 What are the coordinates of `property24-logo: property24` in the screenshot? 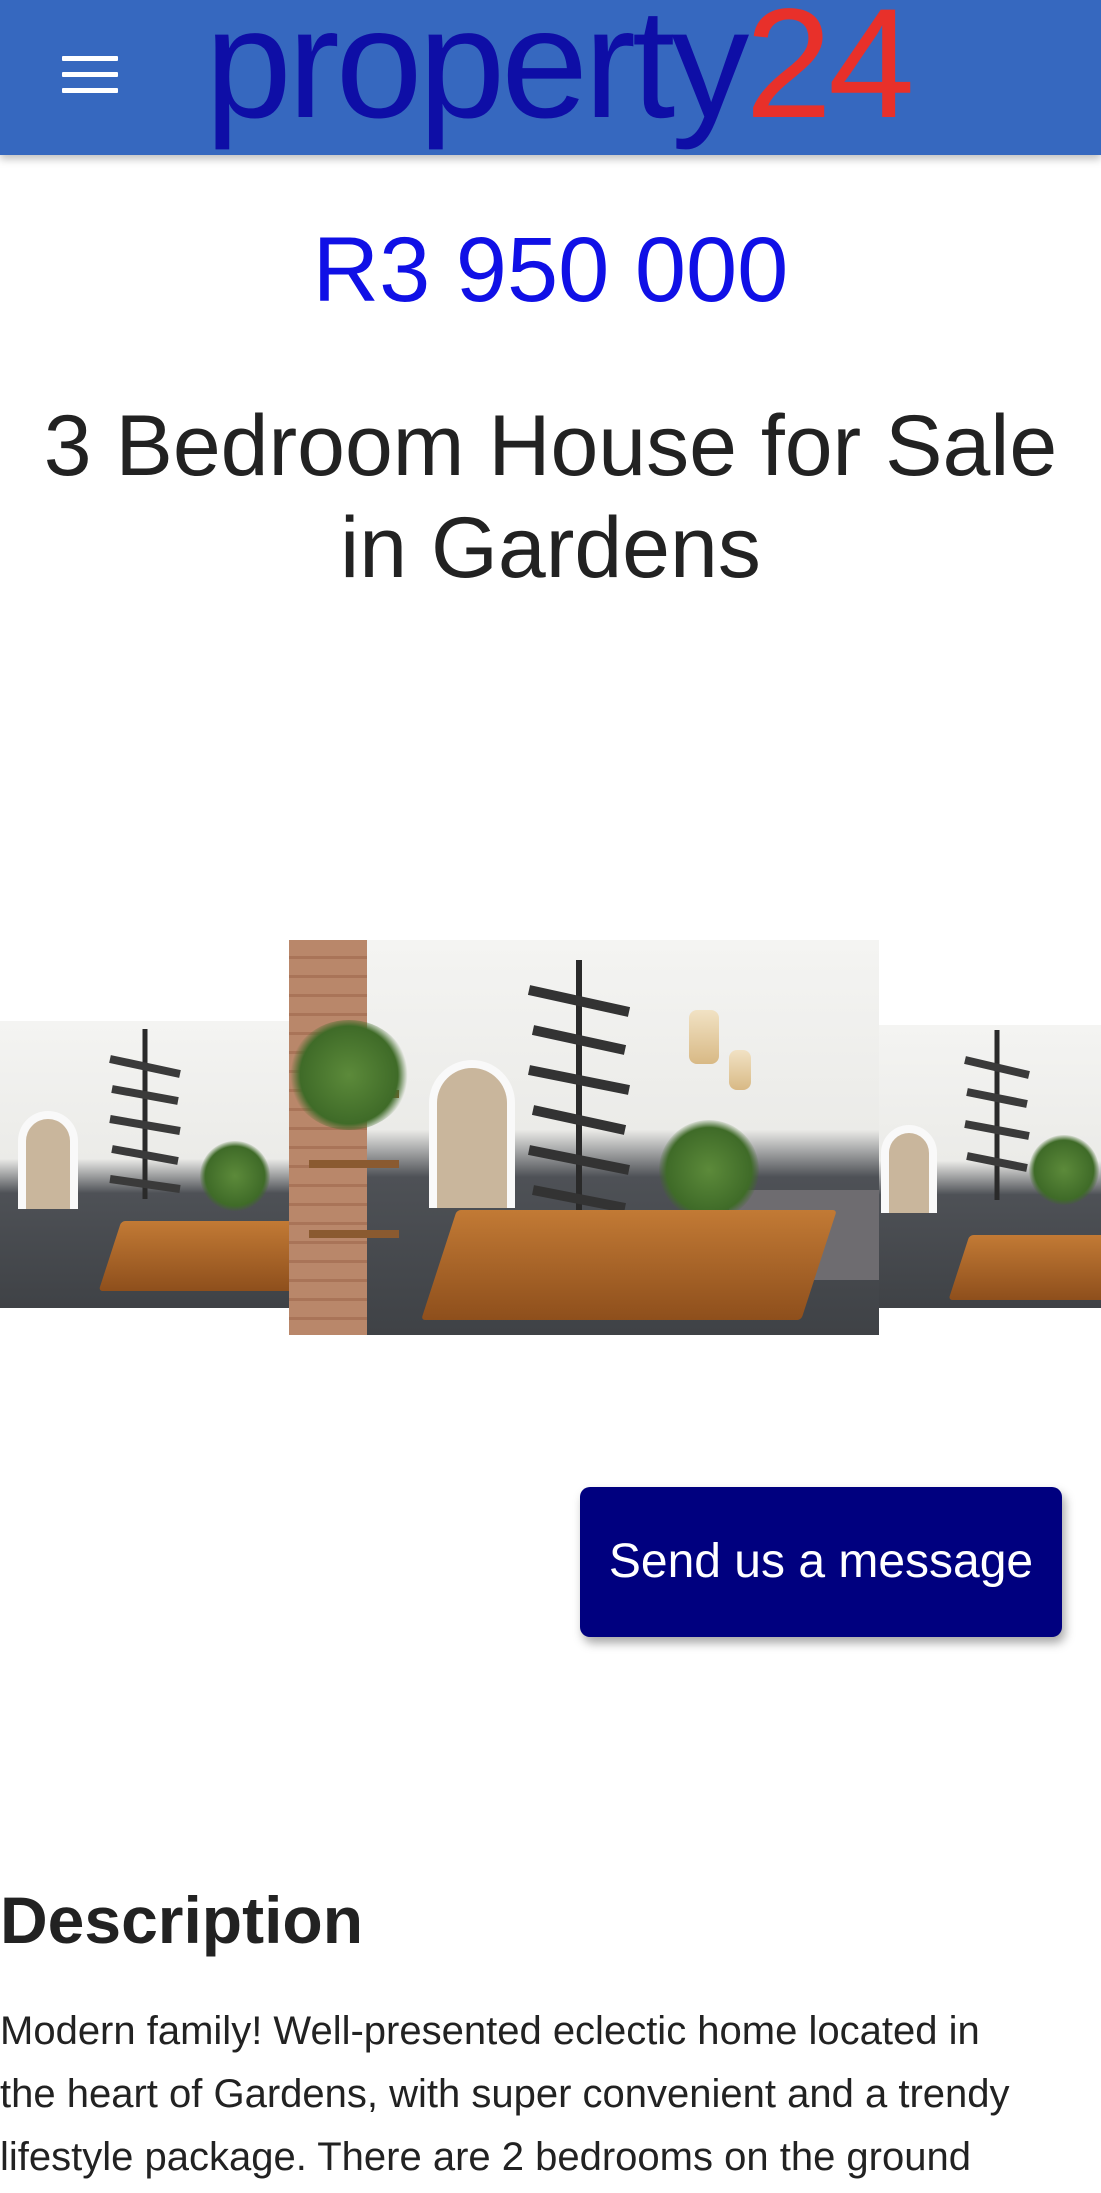 It's located at (560, 72).